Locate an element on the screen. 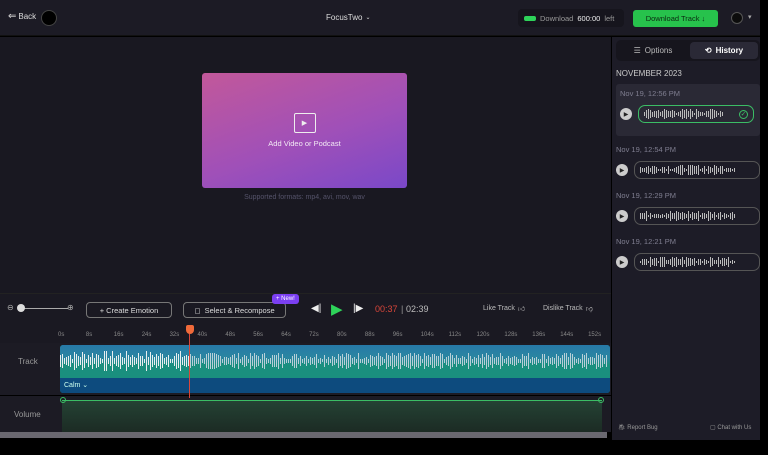 Image resolution: width=768 pixels, height=455 pixels. chat-button: ▢ Chat with Us is located at coordinates (730, 427).